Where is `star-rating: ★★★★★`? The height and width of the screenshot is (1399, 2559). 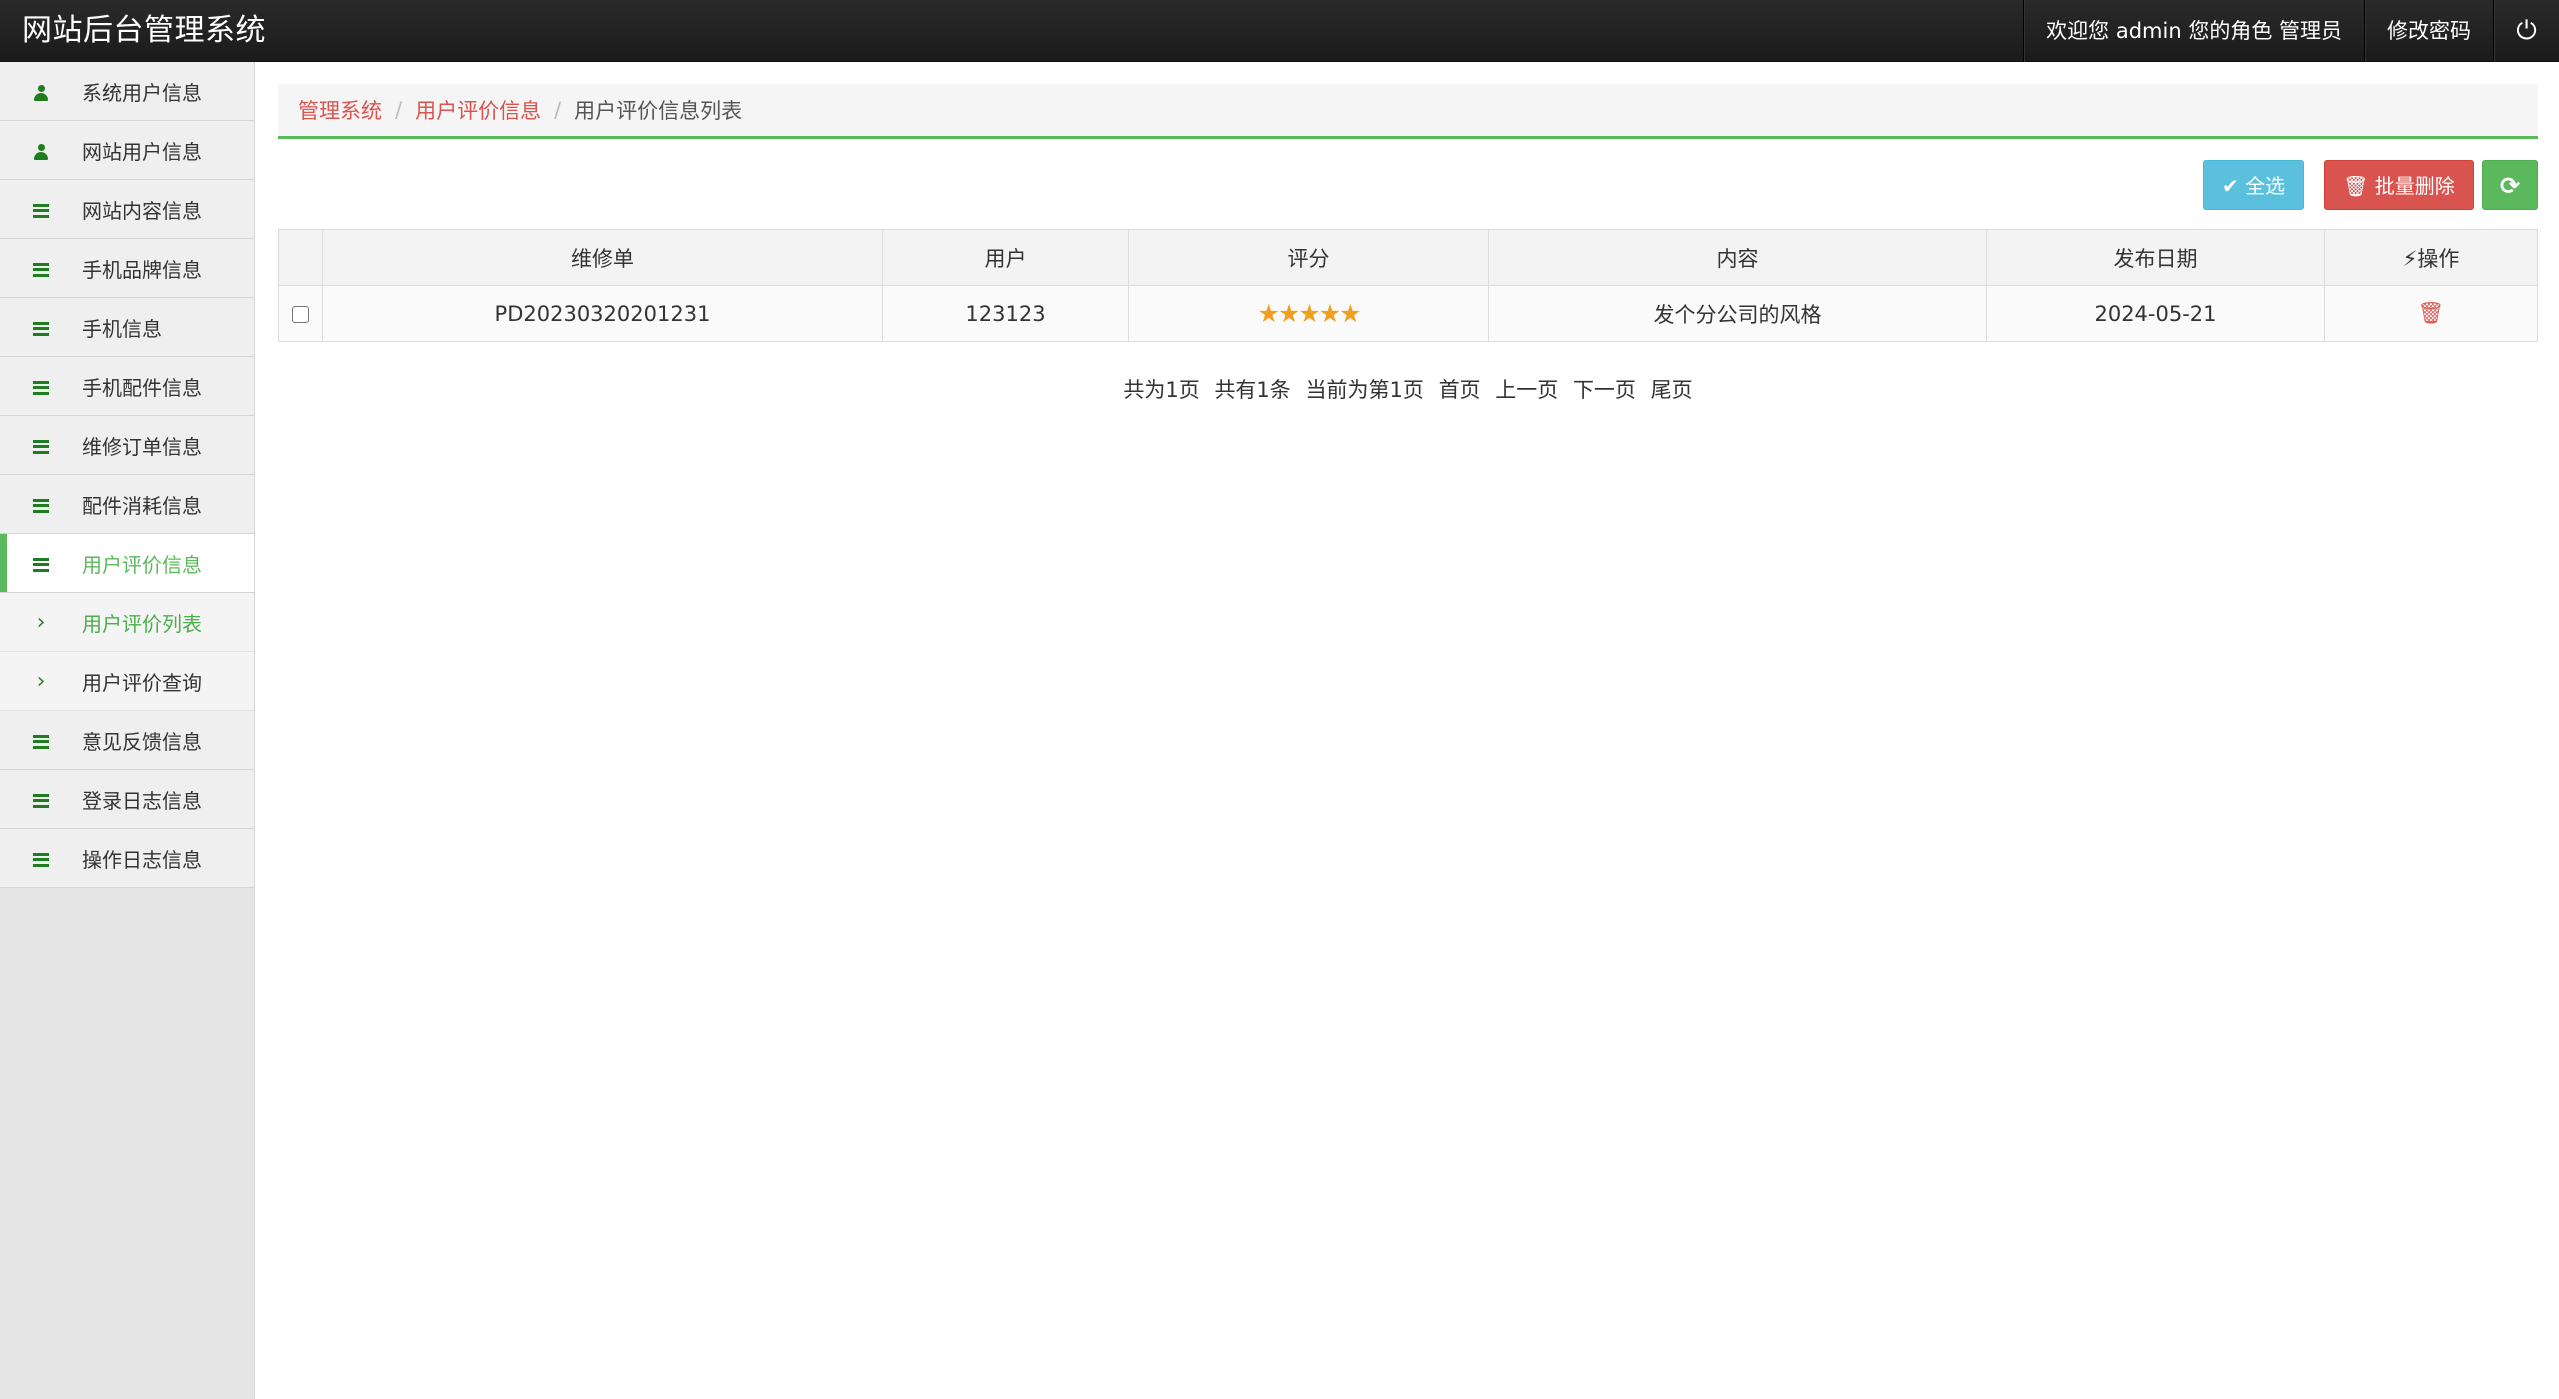
star-rating: ★★★★★ is located at coordinates (1309, 313).